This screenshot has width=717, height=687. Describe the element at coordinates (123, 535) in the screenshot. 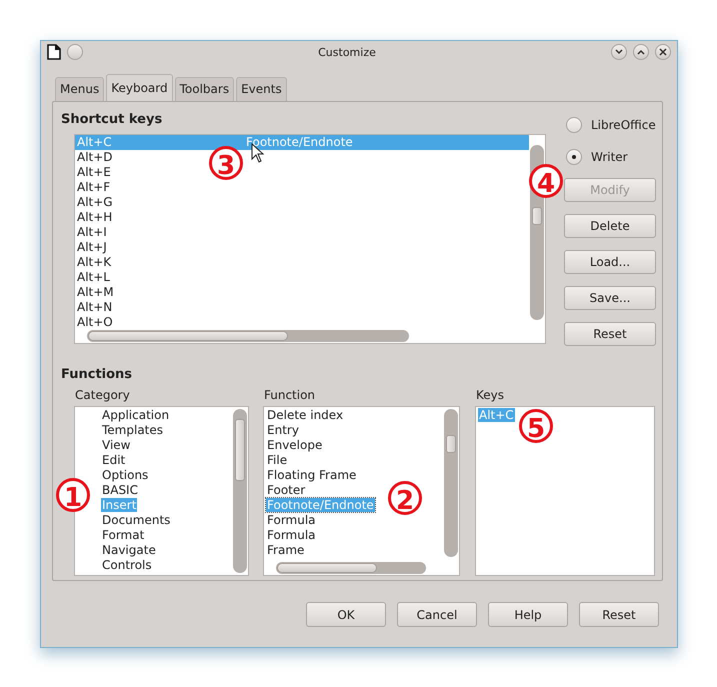

I see `list-item: Format` at that location.